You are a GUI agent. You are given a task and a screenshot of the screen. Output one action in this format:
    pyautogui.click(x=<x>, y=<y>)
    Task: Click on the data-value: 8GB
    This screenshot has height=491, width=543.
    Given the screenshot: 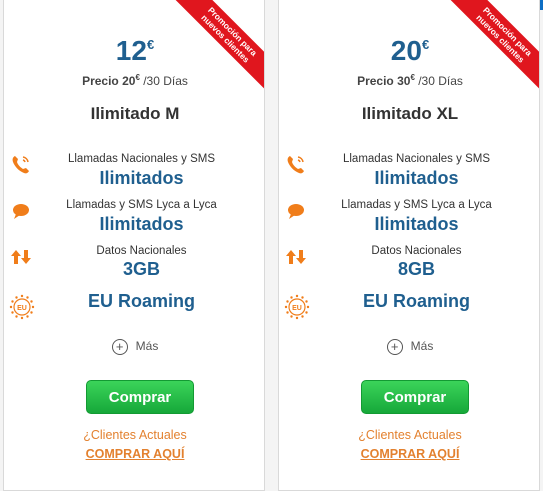 What is the action you would take?
    pyautogui.click(x=416, y=269)
    